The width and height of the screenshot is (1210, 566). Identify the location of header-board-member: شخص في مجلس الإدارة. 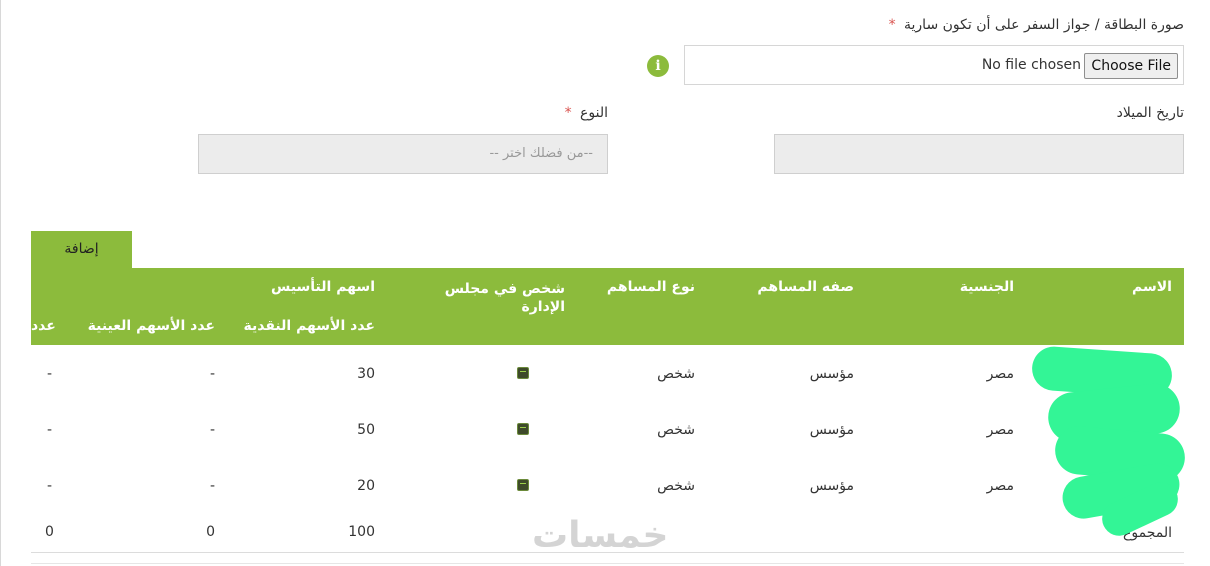
(504, 298).